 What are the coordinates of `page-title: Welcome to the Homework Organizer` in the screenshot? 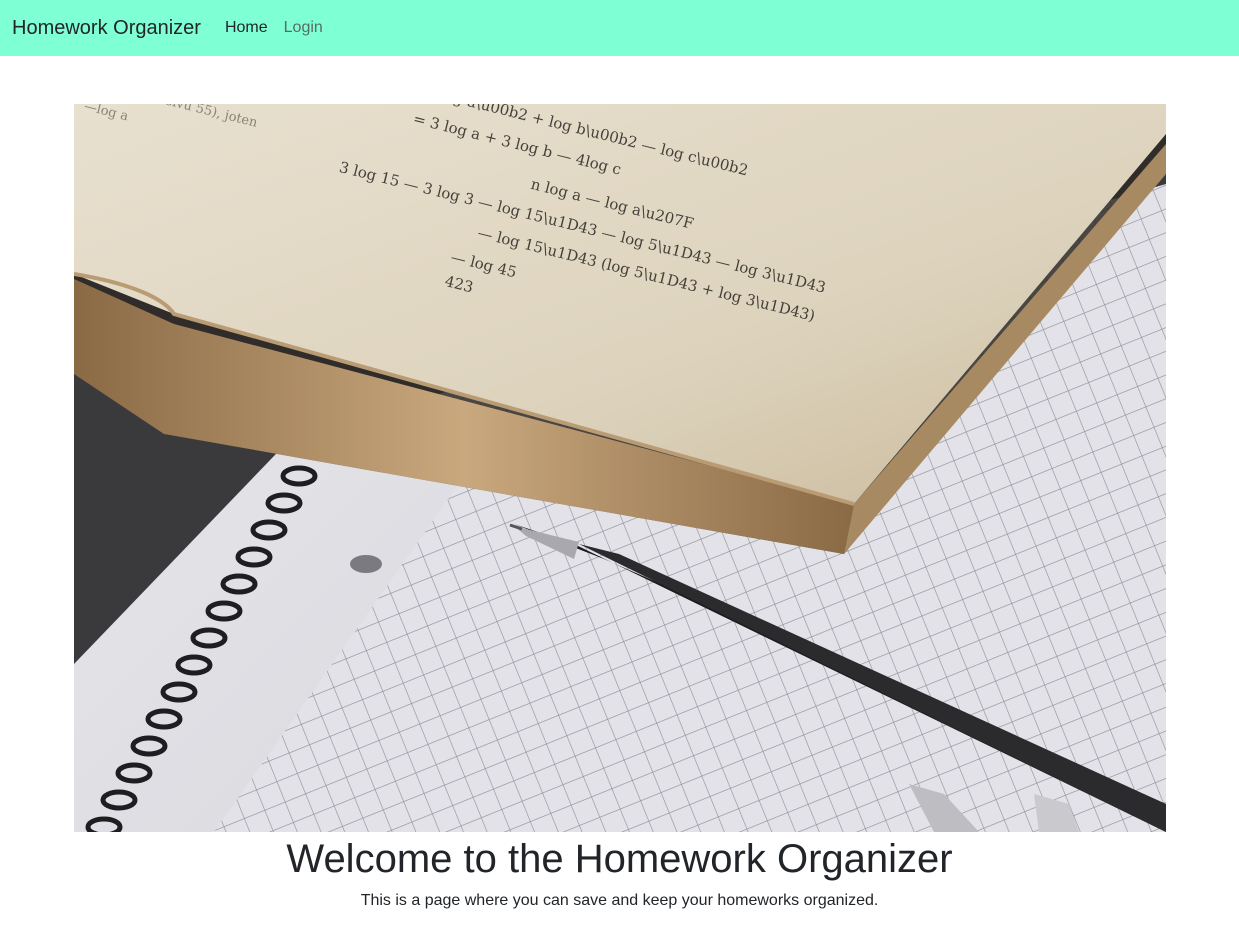 It's located at (619, 859).